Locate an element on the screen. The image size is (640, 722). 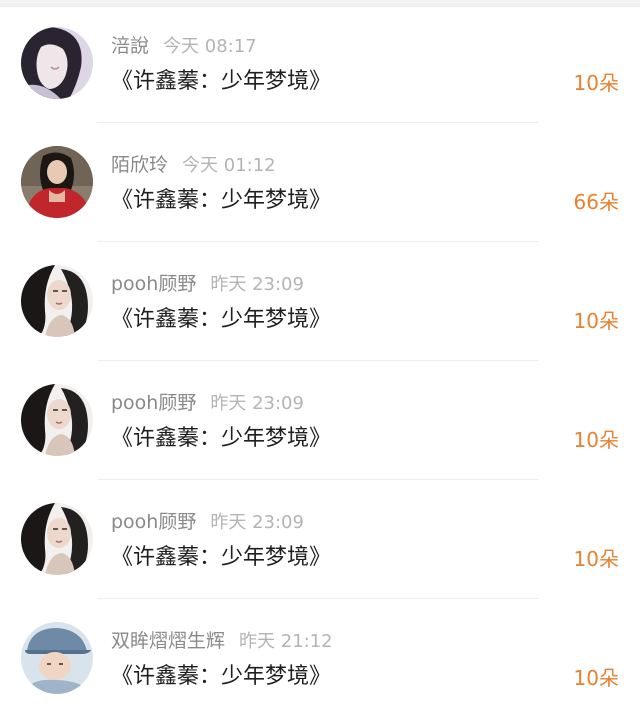
gift-count: 66朵 is located at coordinates (596, 202).